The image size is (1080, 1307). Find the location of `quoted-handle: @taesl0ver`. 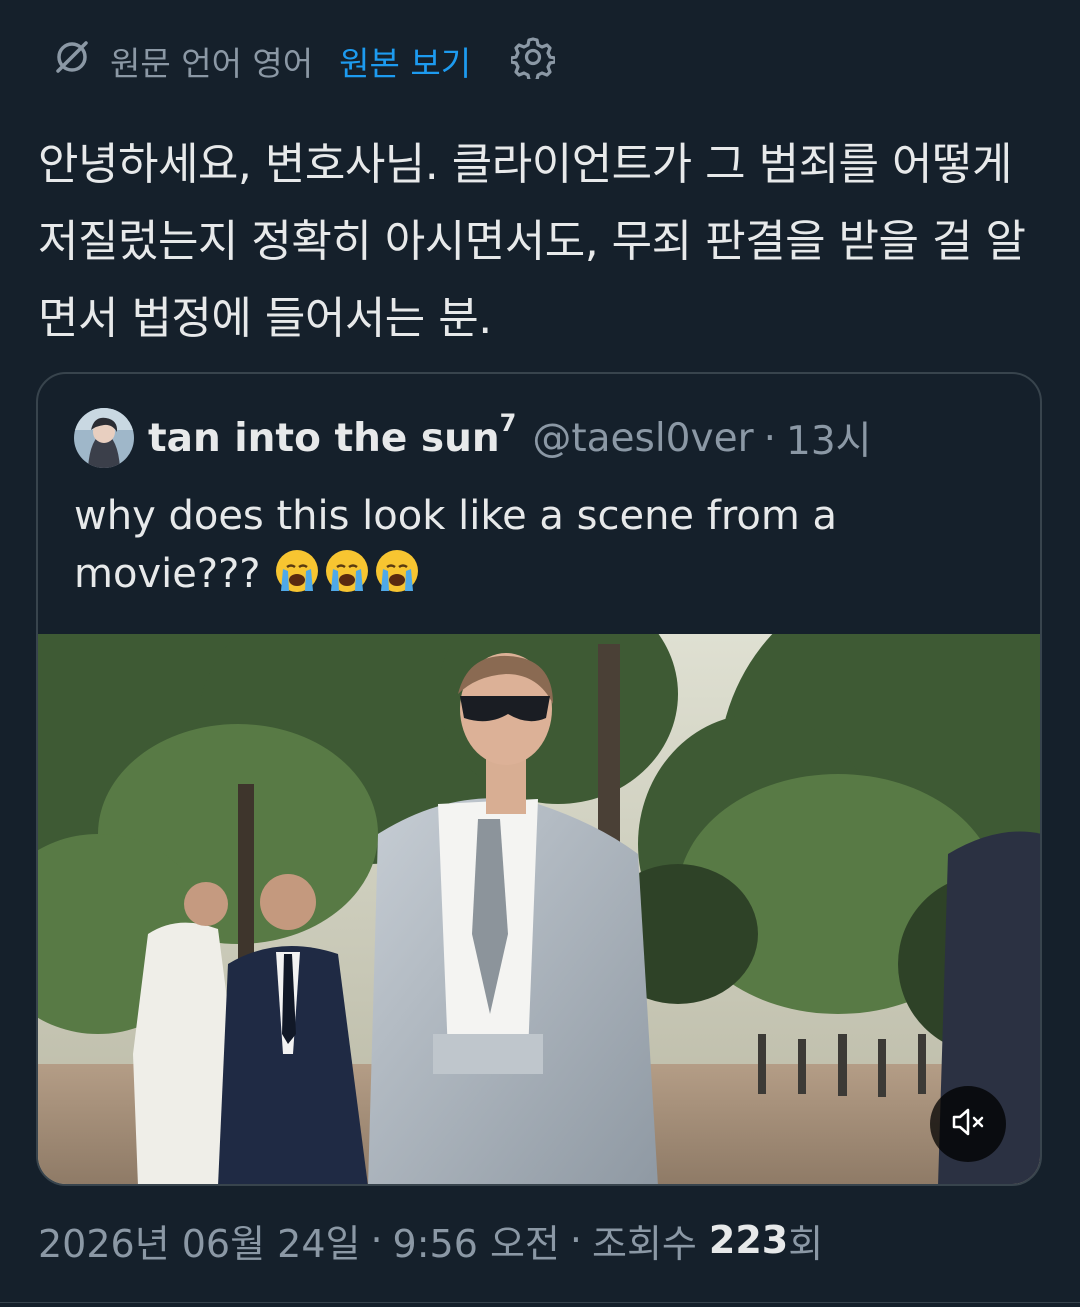

quoted-handle: @taesl0ver is located at coordinates (642, 438).